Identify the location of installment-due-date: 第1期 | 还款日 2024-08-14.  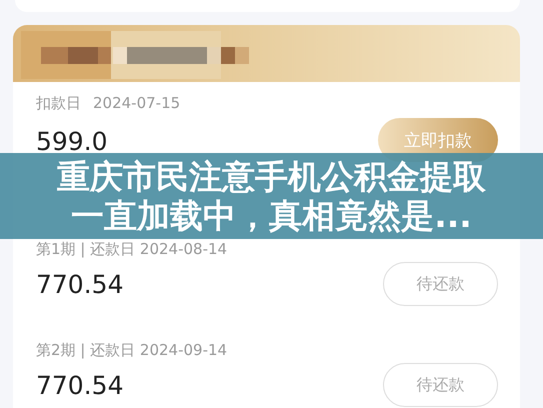
(132, 249).